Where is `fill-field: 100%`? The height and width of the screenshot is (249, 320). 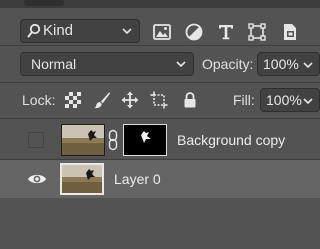 fill-field: 100% is located at coordinates (290, 100).